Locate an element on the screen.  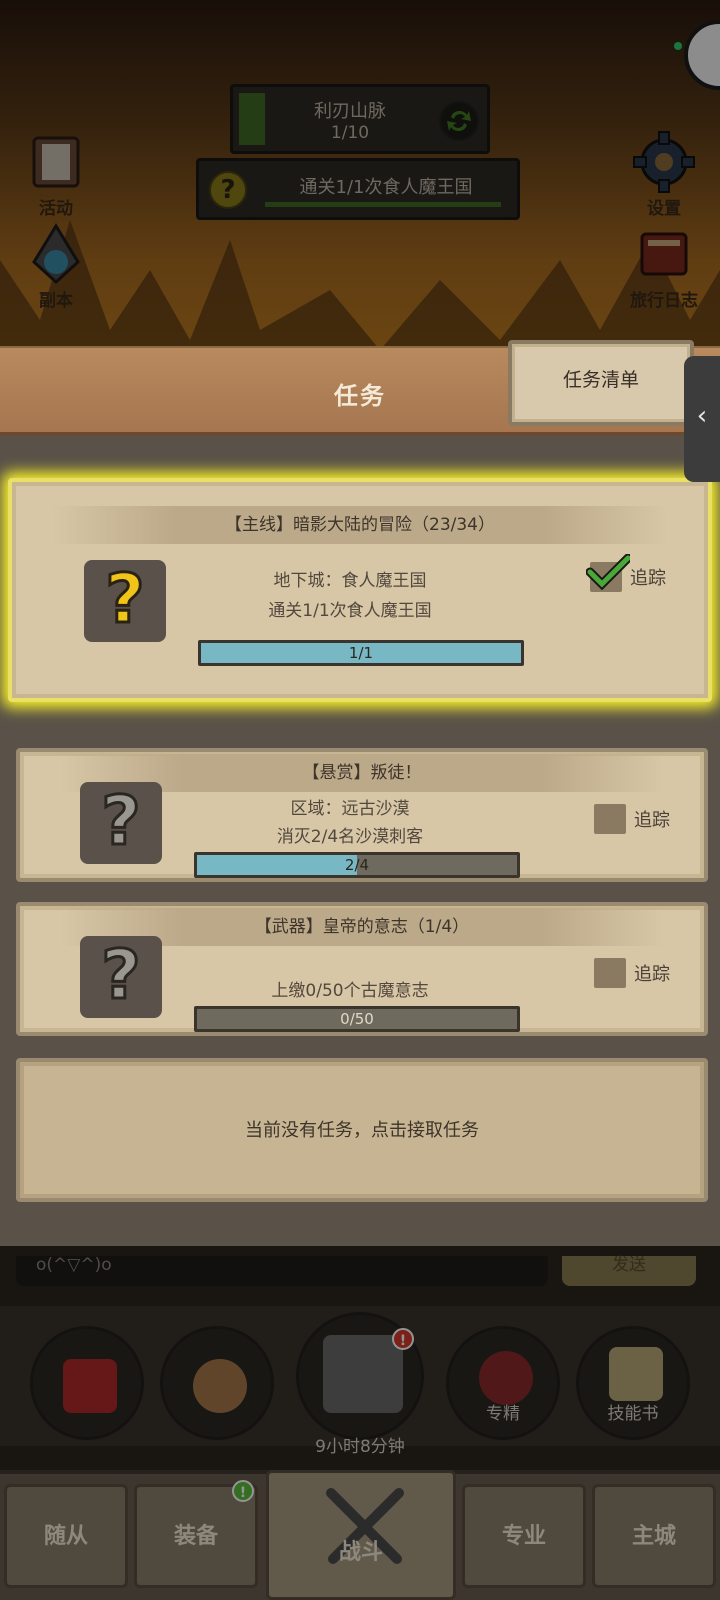
nav-main-city: 主城 is located at coordinates (654, 1536).